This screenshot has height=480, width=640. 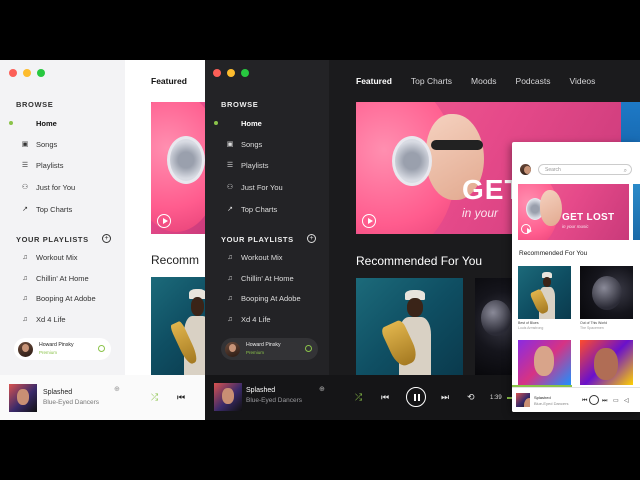 What do you see at coordinates (175, 260) in the screenshot?
I see `recommended-heading: Recomm` at bounding box center [175, 260].